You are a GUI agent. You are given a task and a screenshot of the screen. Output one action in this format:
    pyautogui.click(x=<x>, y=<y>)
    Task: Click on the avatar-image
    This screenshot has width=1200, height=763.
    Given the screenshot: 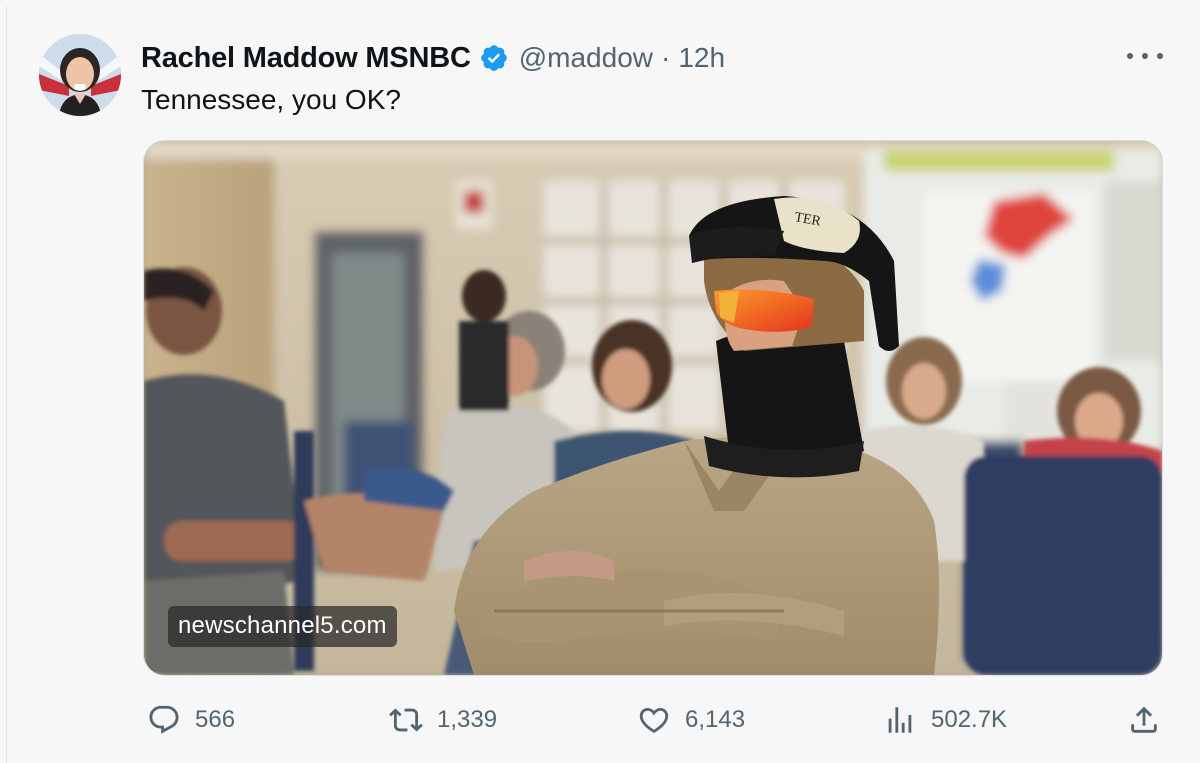 What is the action you would take?
    pyautogui.click(x=80, y=75)
    